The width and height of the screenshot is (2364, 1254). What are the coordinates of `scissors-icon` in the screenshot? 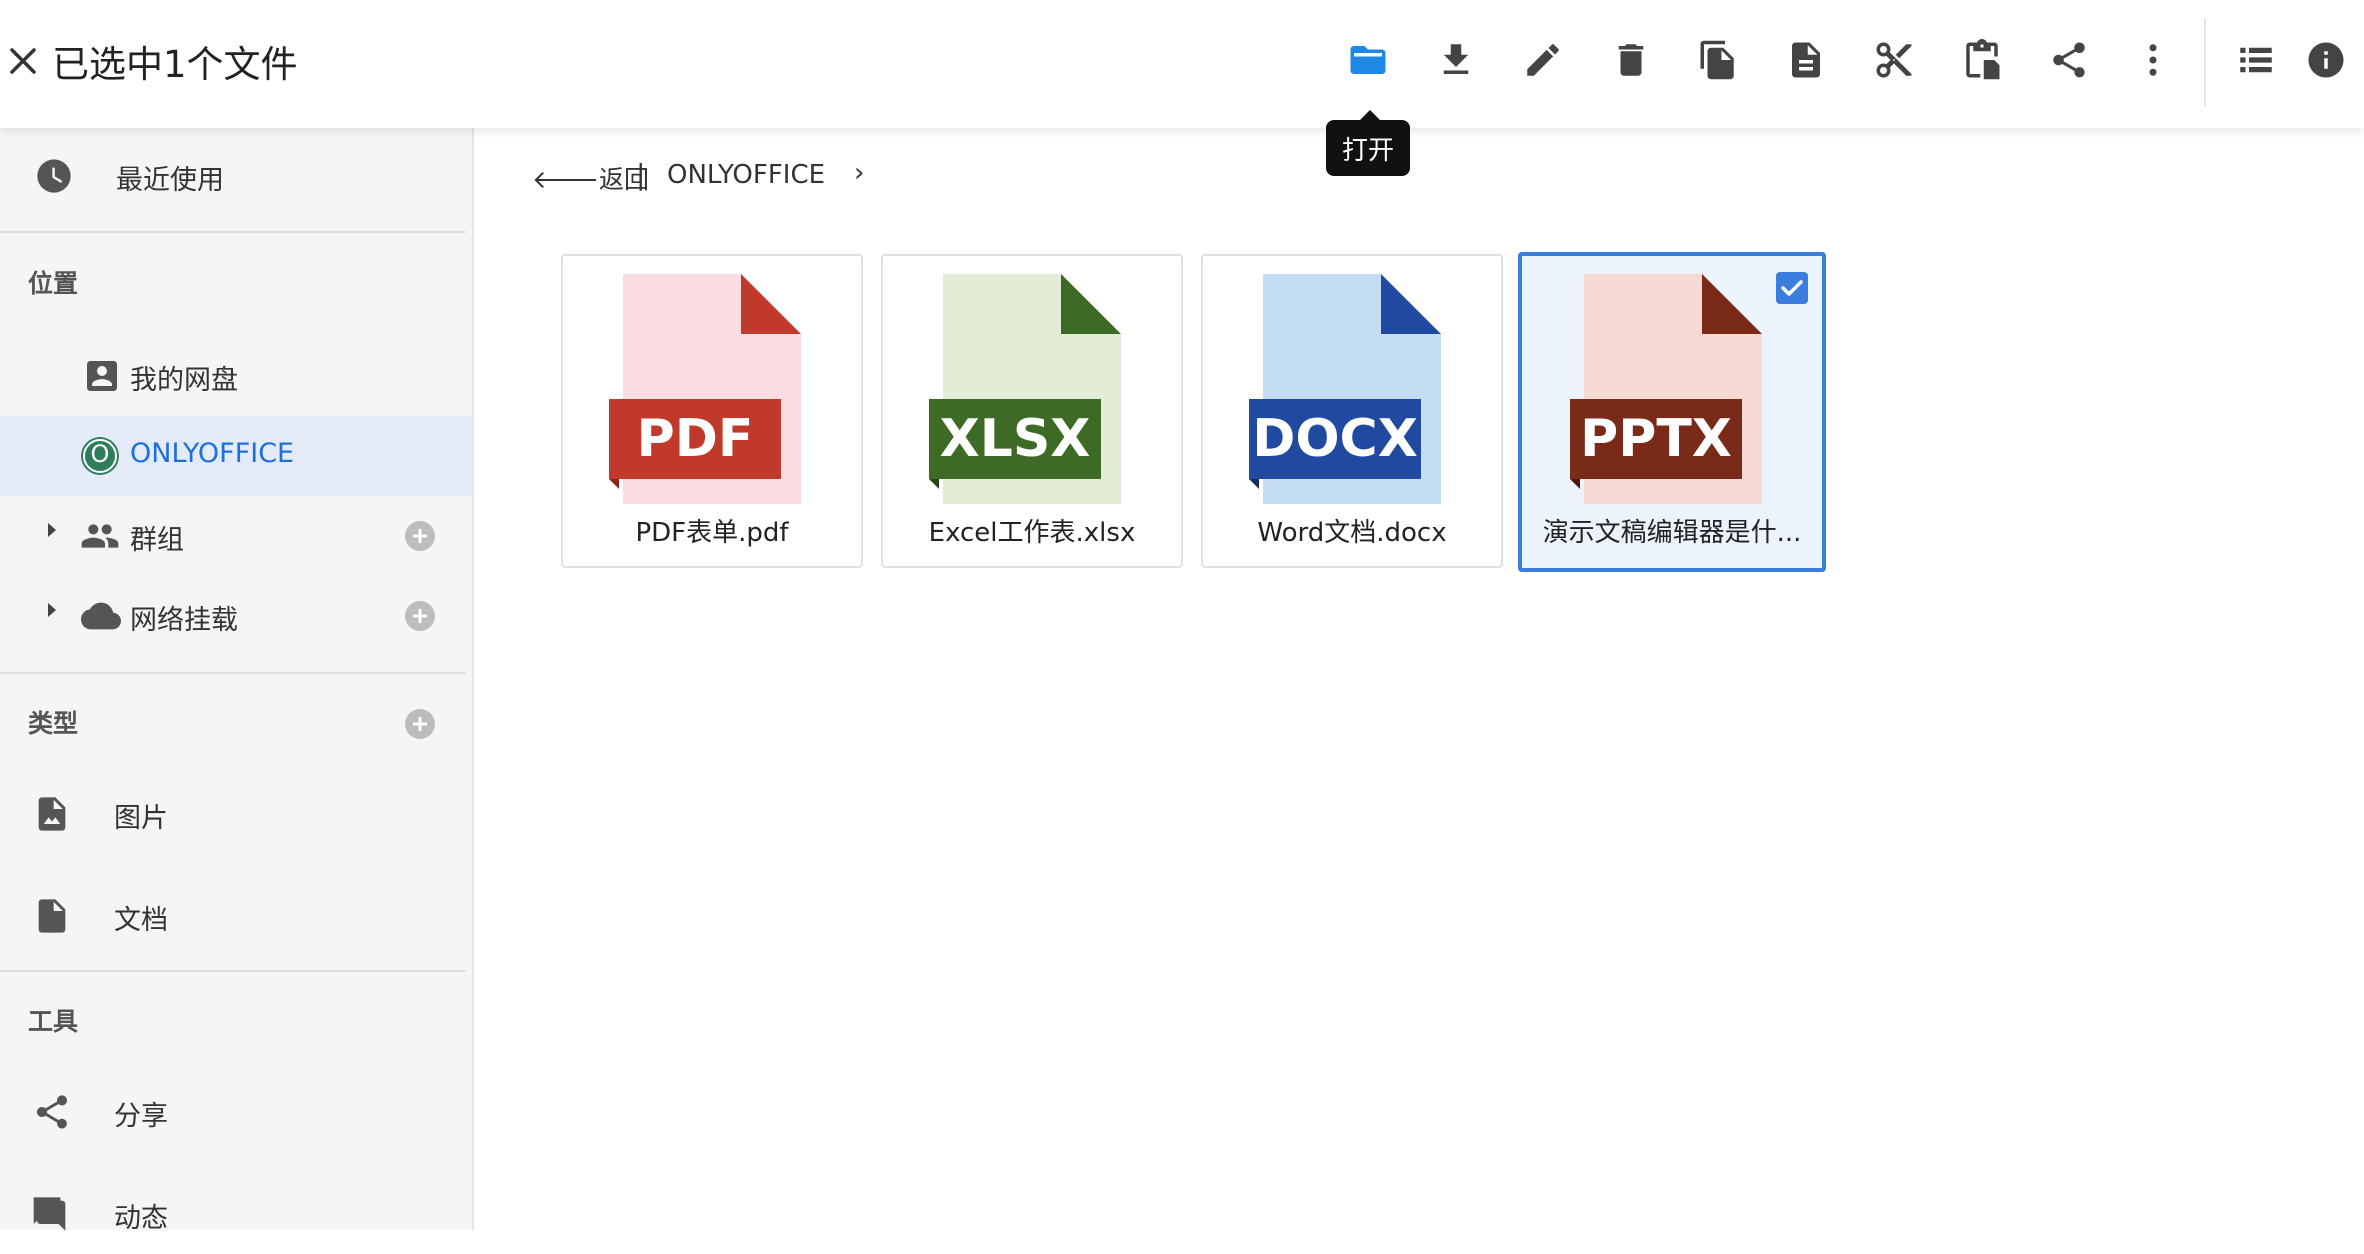 It's located at (1894, 60).